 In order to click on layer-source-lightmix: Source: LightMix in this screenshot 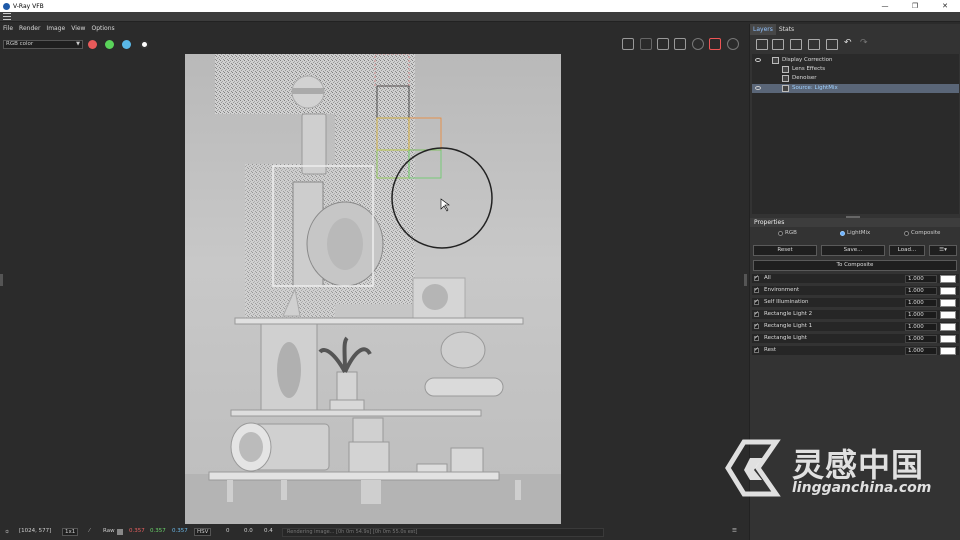, I will do `click(855, 88)`.